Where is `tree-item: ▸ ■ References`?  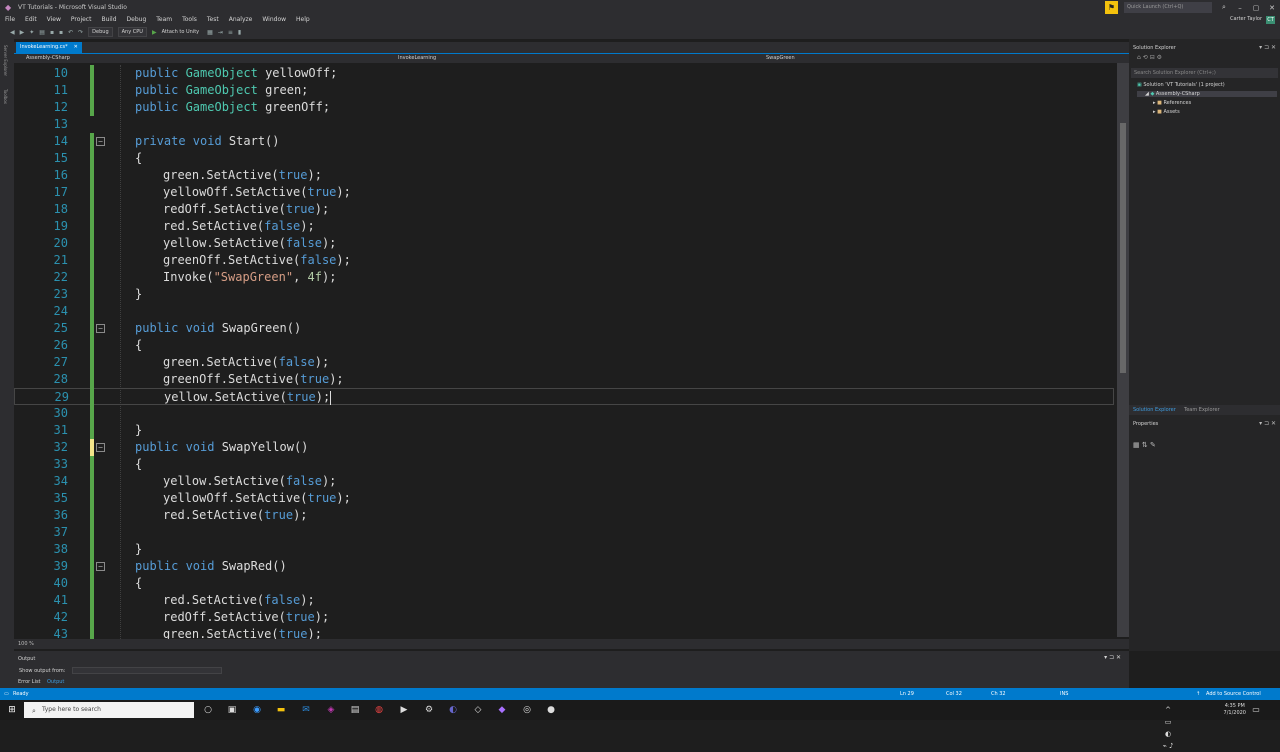 tree-item: ▸ ■ References is located at coordinates (1164, 103).